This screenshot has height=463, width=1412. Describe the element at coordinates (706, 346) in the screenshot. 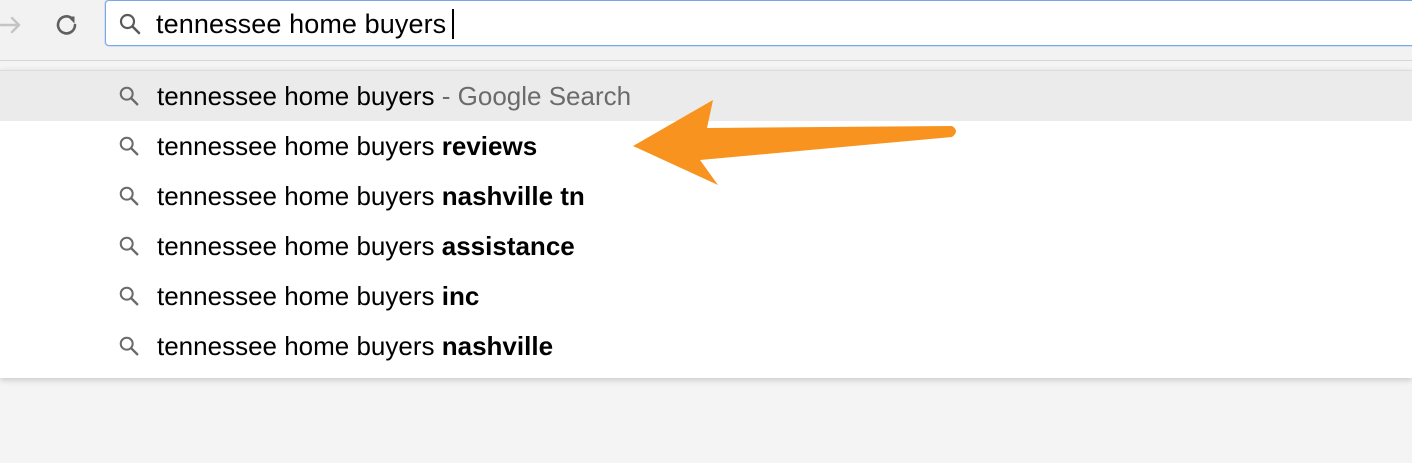

I see `suggestion-item: tennessee home buyers nashville` at that location.